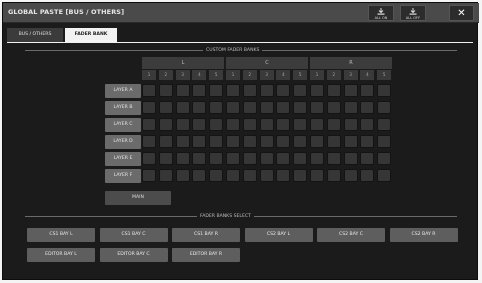 The width and height of the screenshot is (482, 283). Describe the element at coordinates (35, 35) in the screenshot. I see `tab-bus-others: BUS / OTHERS` at that location.